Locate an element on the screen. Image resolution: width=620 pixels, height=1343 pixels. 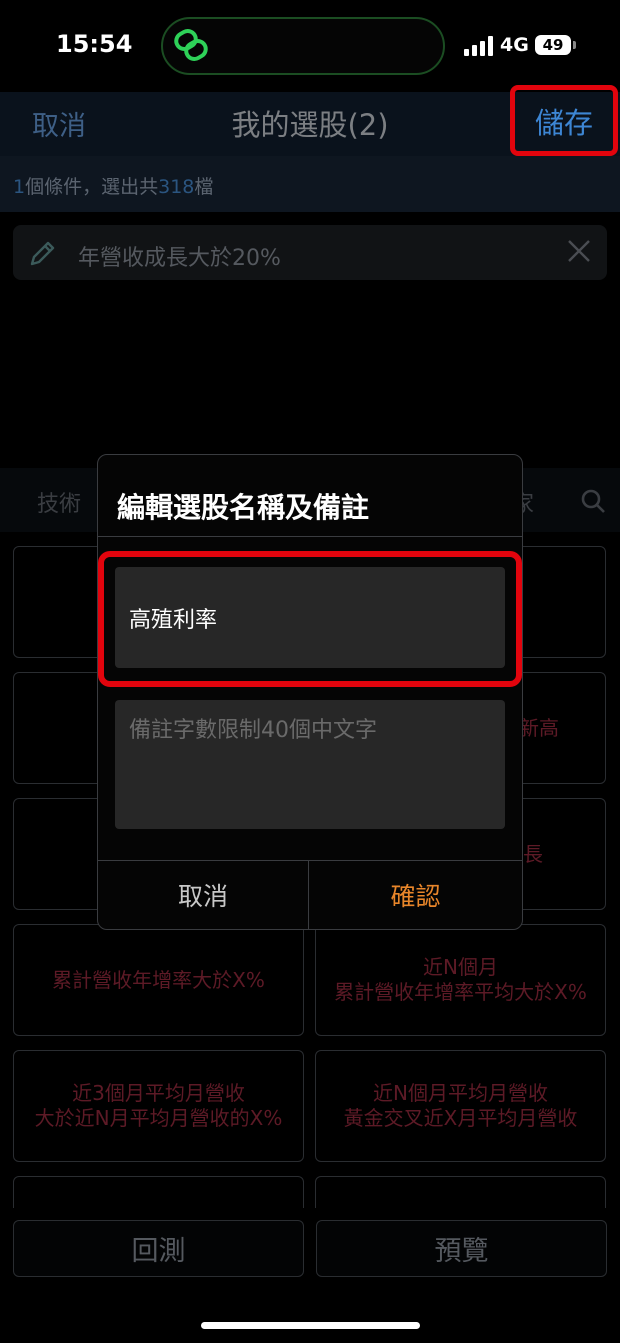
link-app-icon is located at coordinates (191, 45).